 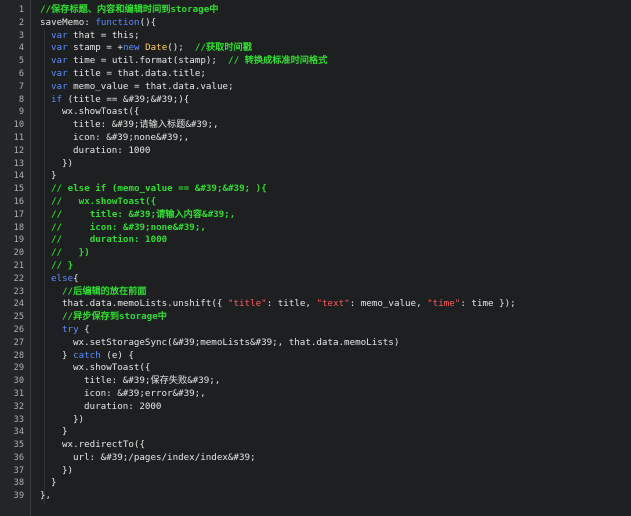 I want to click on line-number: 11, so click(x=18, y=137).